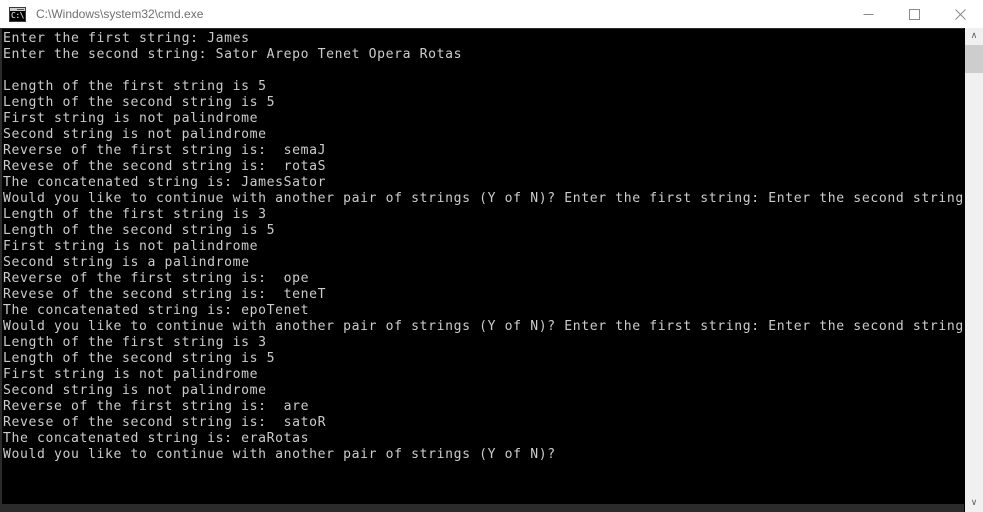 The width and height of the screenshot is (983, 512). I want to click on window-controls, so click(914, 14).